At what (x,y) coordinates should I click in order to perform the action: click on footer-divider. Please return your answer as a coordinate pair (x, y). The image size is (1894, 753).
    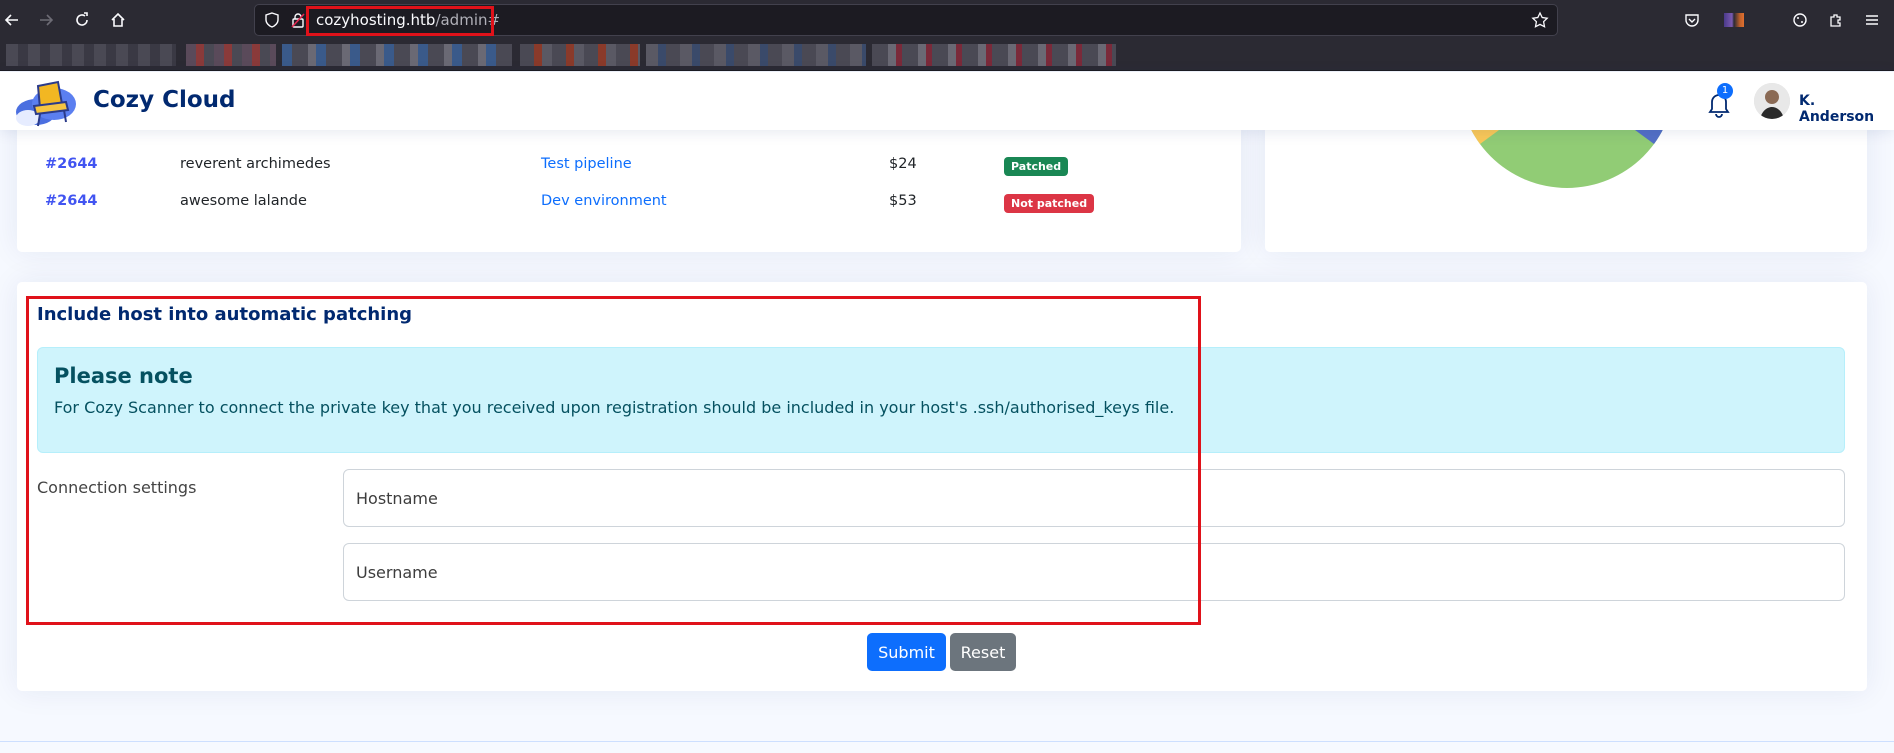
    Looking at the image, I should click on (947, 741).